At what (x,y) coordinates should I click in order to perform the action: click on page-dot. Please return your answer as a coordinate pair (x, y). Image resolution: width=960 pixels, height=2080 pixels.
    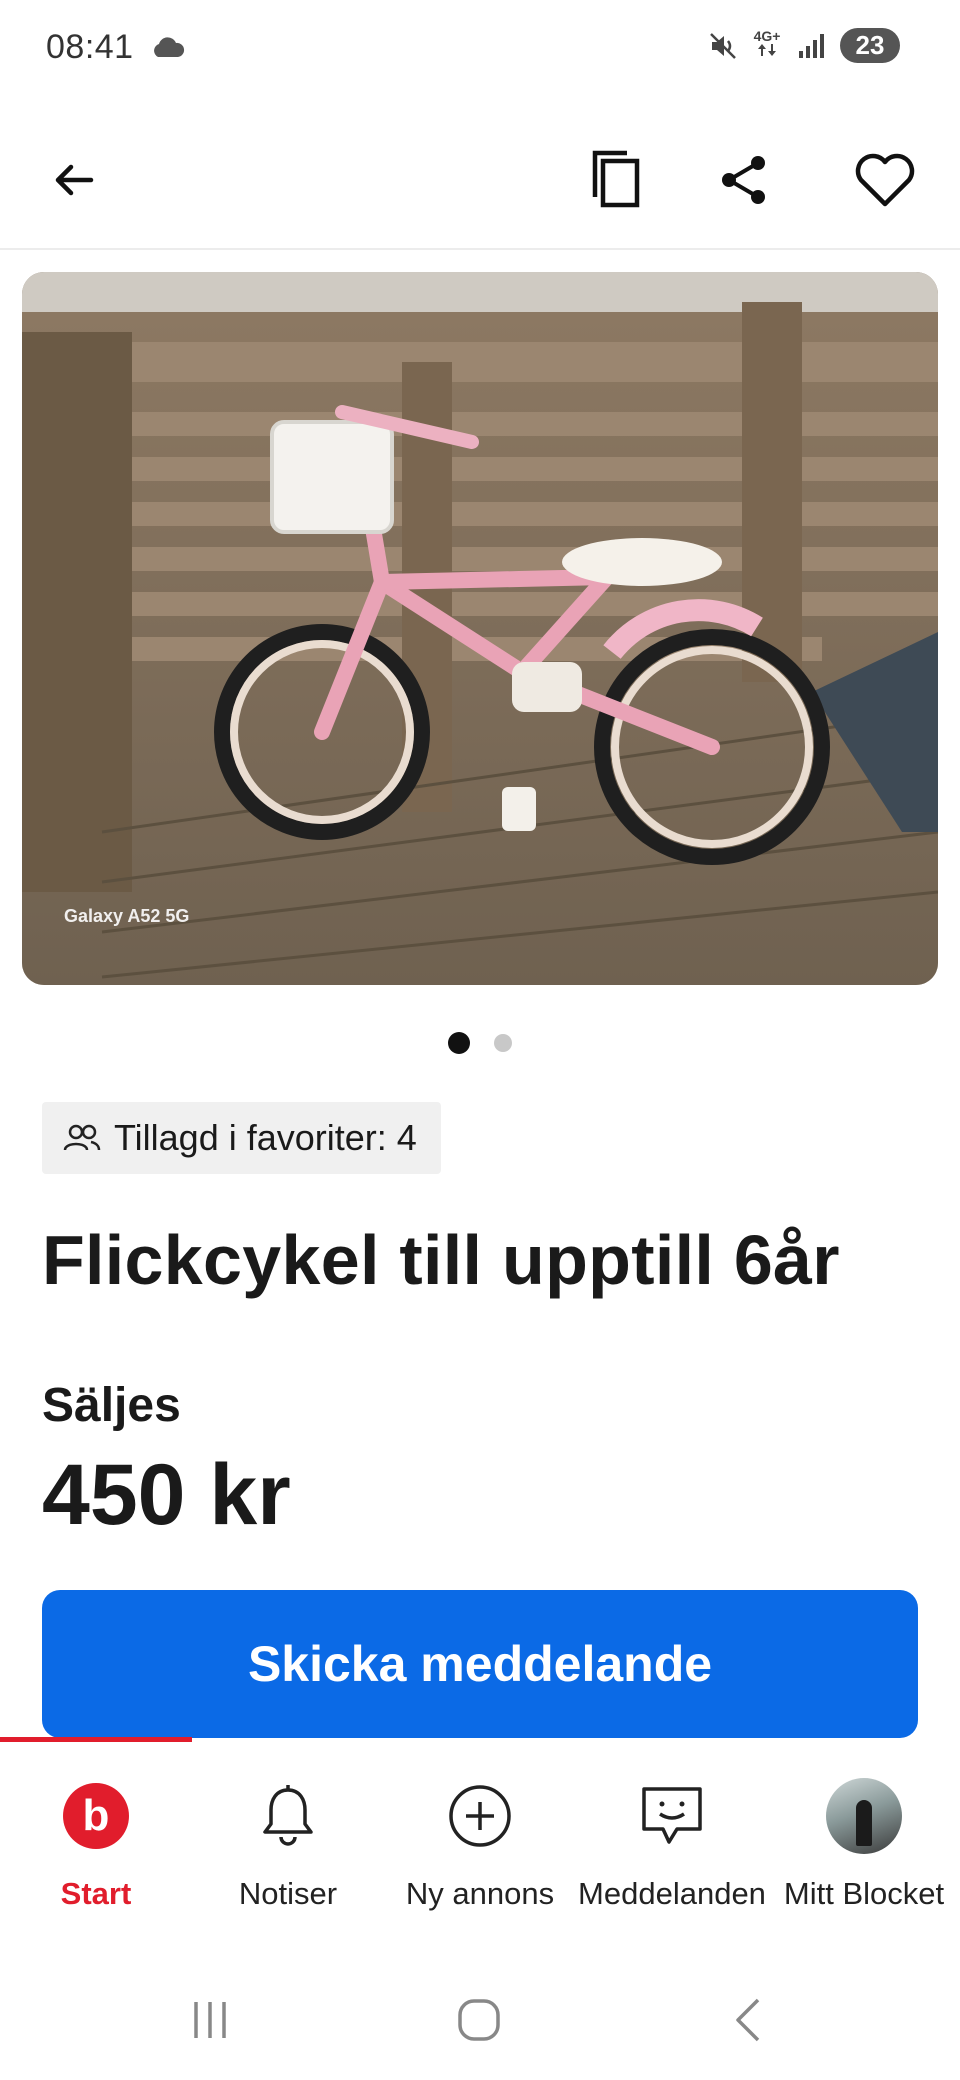
    Looking at the image, I should click on (503, 1043).